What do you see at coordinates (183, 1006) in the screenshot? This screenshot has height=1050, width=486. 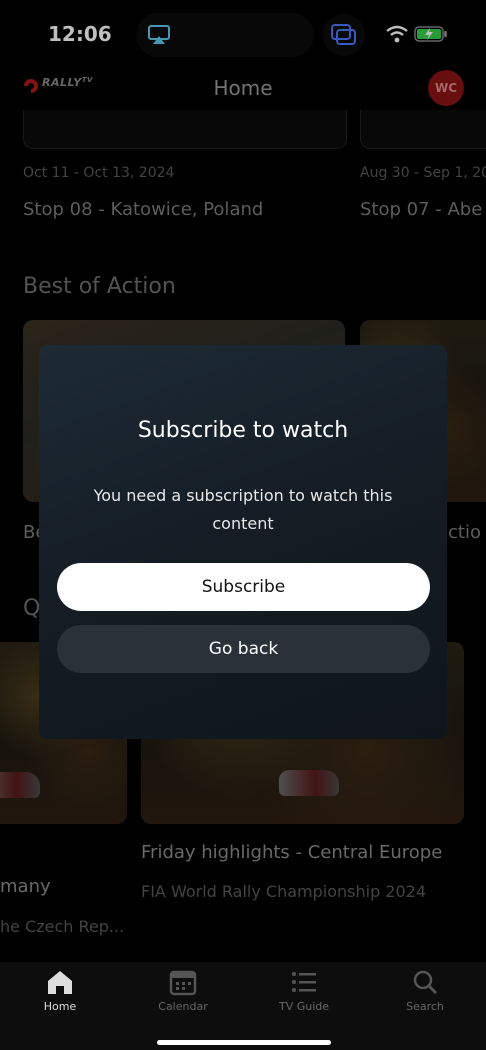 I see `nav-label: Calendar` at bounding box center [183, 1006].